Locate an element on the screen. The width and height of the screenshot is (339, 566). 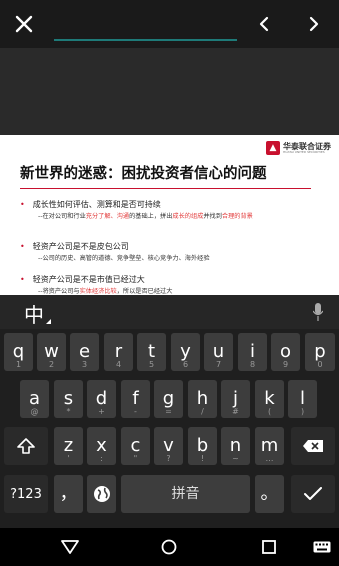
key-k: k( is located at coordinates (269, 399).